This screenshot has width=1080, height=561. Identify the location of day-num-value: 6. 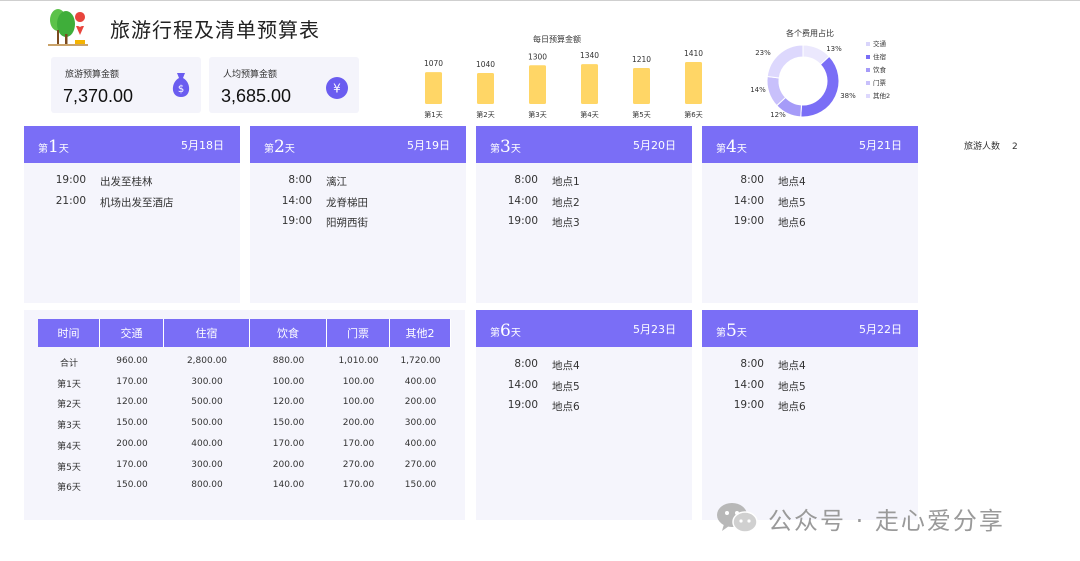
(505, 331).